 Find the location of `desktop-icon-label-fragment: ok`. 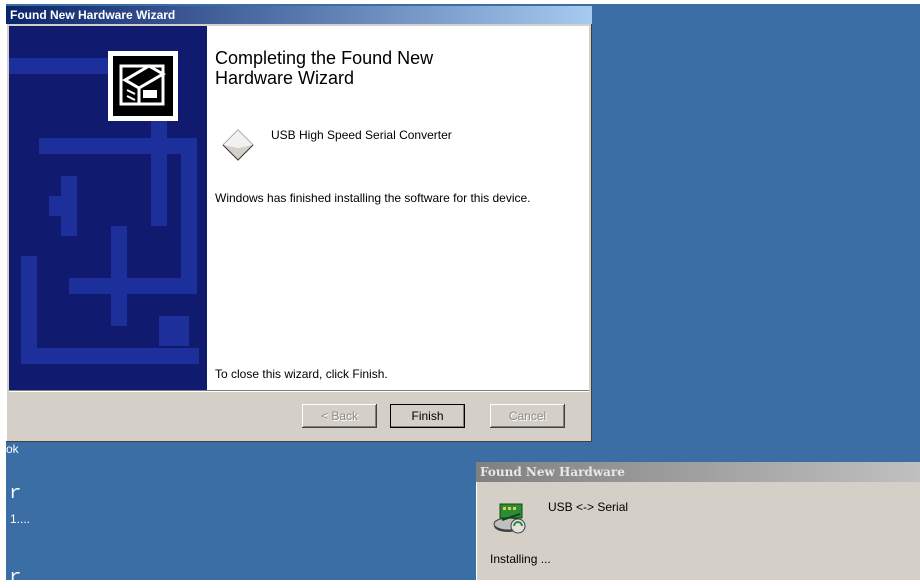

desktop-icon-label-fragment: ok is located at coordinates (12, 449).